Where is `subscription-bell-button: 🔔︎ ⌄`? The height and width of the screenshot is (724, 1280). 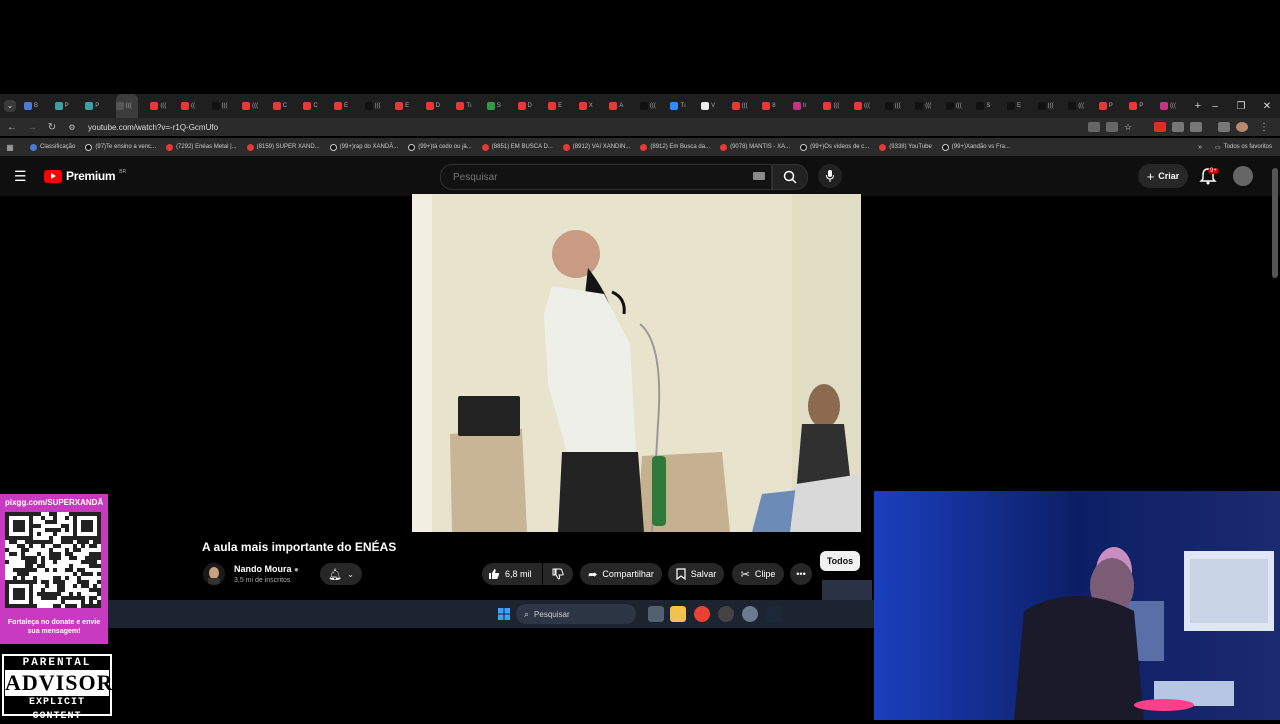 subscription-bell-button: 🔔︎ ⌄ is located at coordinates (341, 574).